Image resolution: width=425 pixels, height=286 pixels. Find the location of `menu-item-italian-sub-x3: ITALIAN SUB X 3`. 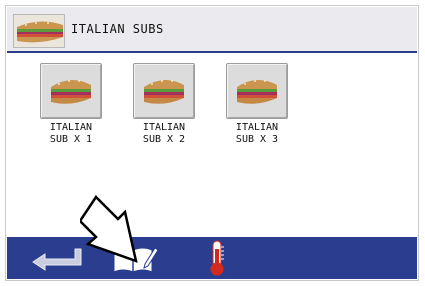

menu-item-italian-sub-x3: ITALIAN SUB X 3 is located at coordinates (257, 104).